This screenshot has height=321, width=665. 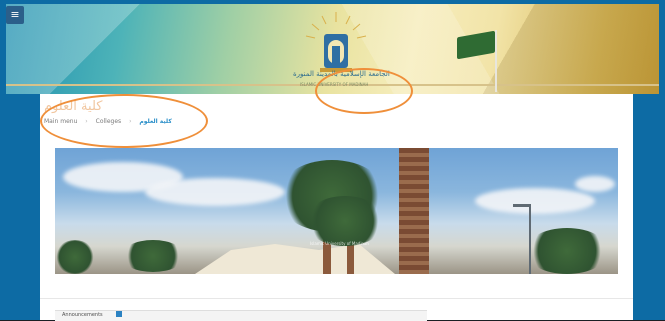 I want to click on menu-button: ≡, so click(x=15, y=15).